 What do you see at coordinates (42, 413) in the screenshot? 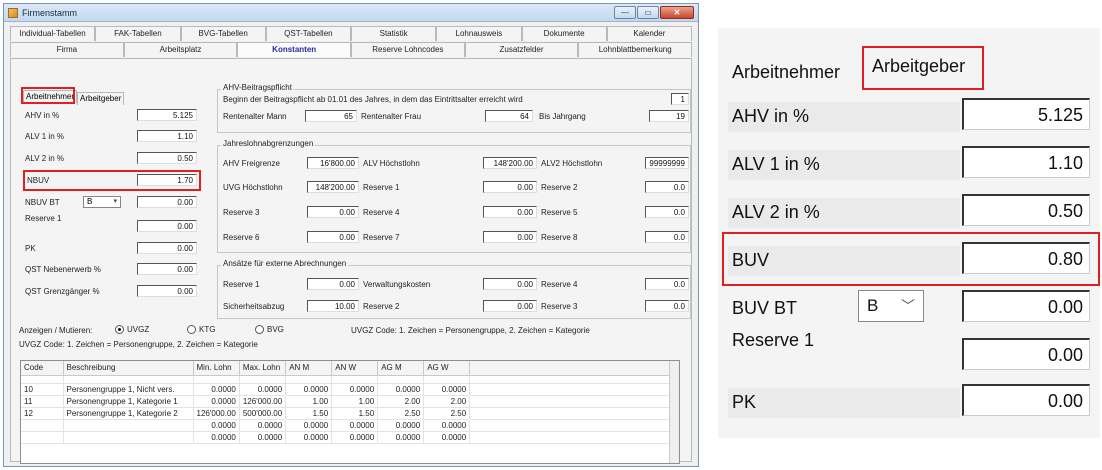
I see `cell-code: 12` at bounding box center [42, 413].